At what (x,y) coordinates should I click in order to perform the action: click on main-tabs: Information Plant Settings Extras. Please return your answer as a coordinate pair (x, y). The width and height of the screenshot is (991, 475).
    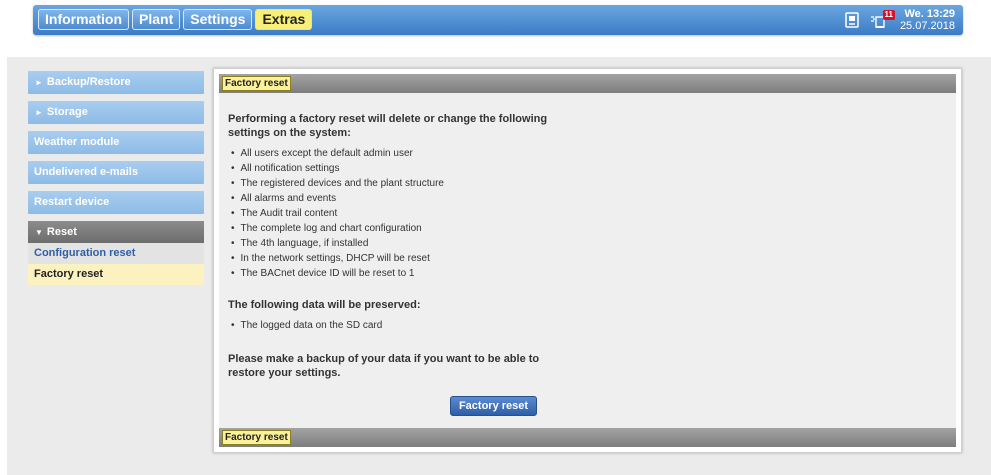
    Looking at the image, I should click on (175, 19).